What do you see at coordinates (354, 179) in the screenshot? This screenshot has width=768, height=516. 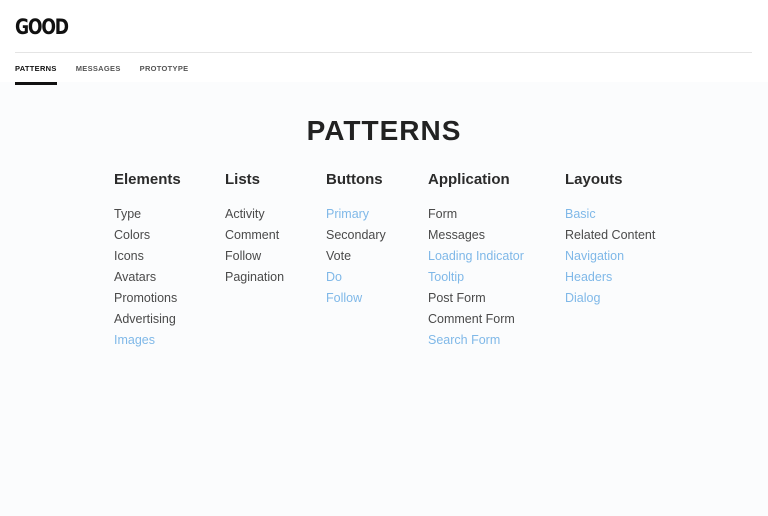 I see `column-heading-buttons: Buttons` at bounding box center [354, 179].